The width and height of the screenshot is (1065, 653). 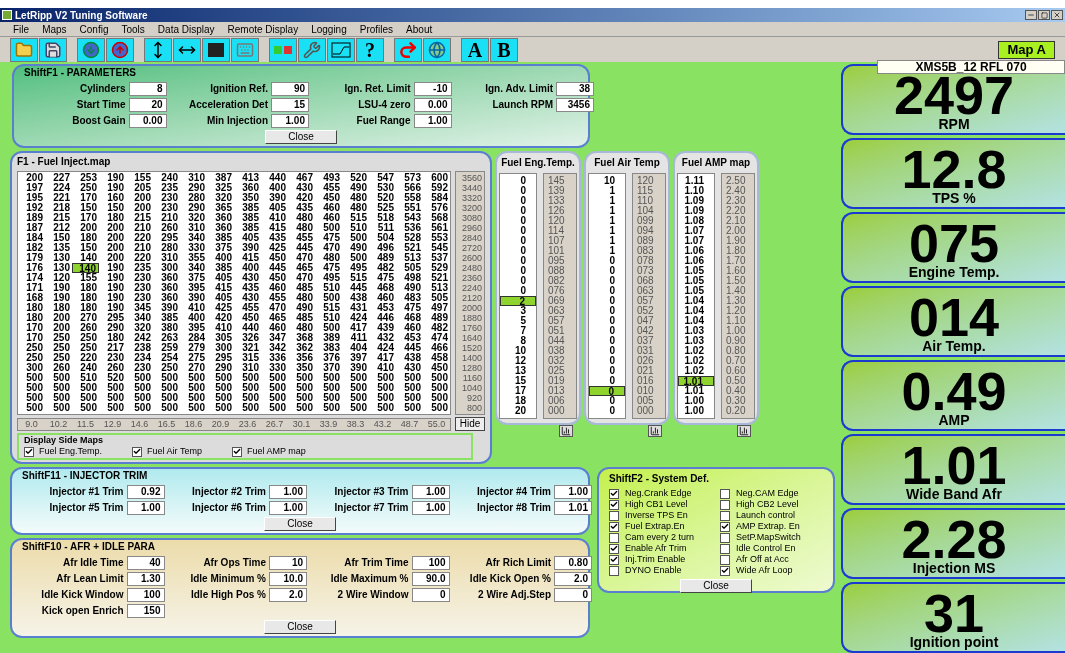 I want to click on table-cell: 1.10, so click(x=696, y=191).